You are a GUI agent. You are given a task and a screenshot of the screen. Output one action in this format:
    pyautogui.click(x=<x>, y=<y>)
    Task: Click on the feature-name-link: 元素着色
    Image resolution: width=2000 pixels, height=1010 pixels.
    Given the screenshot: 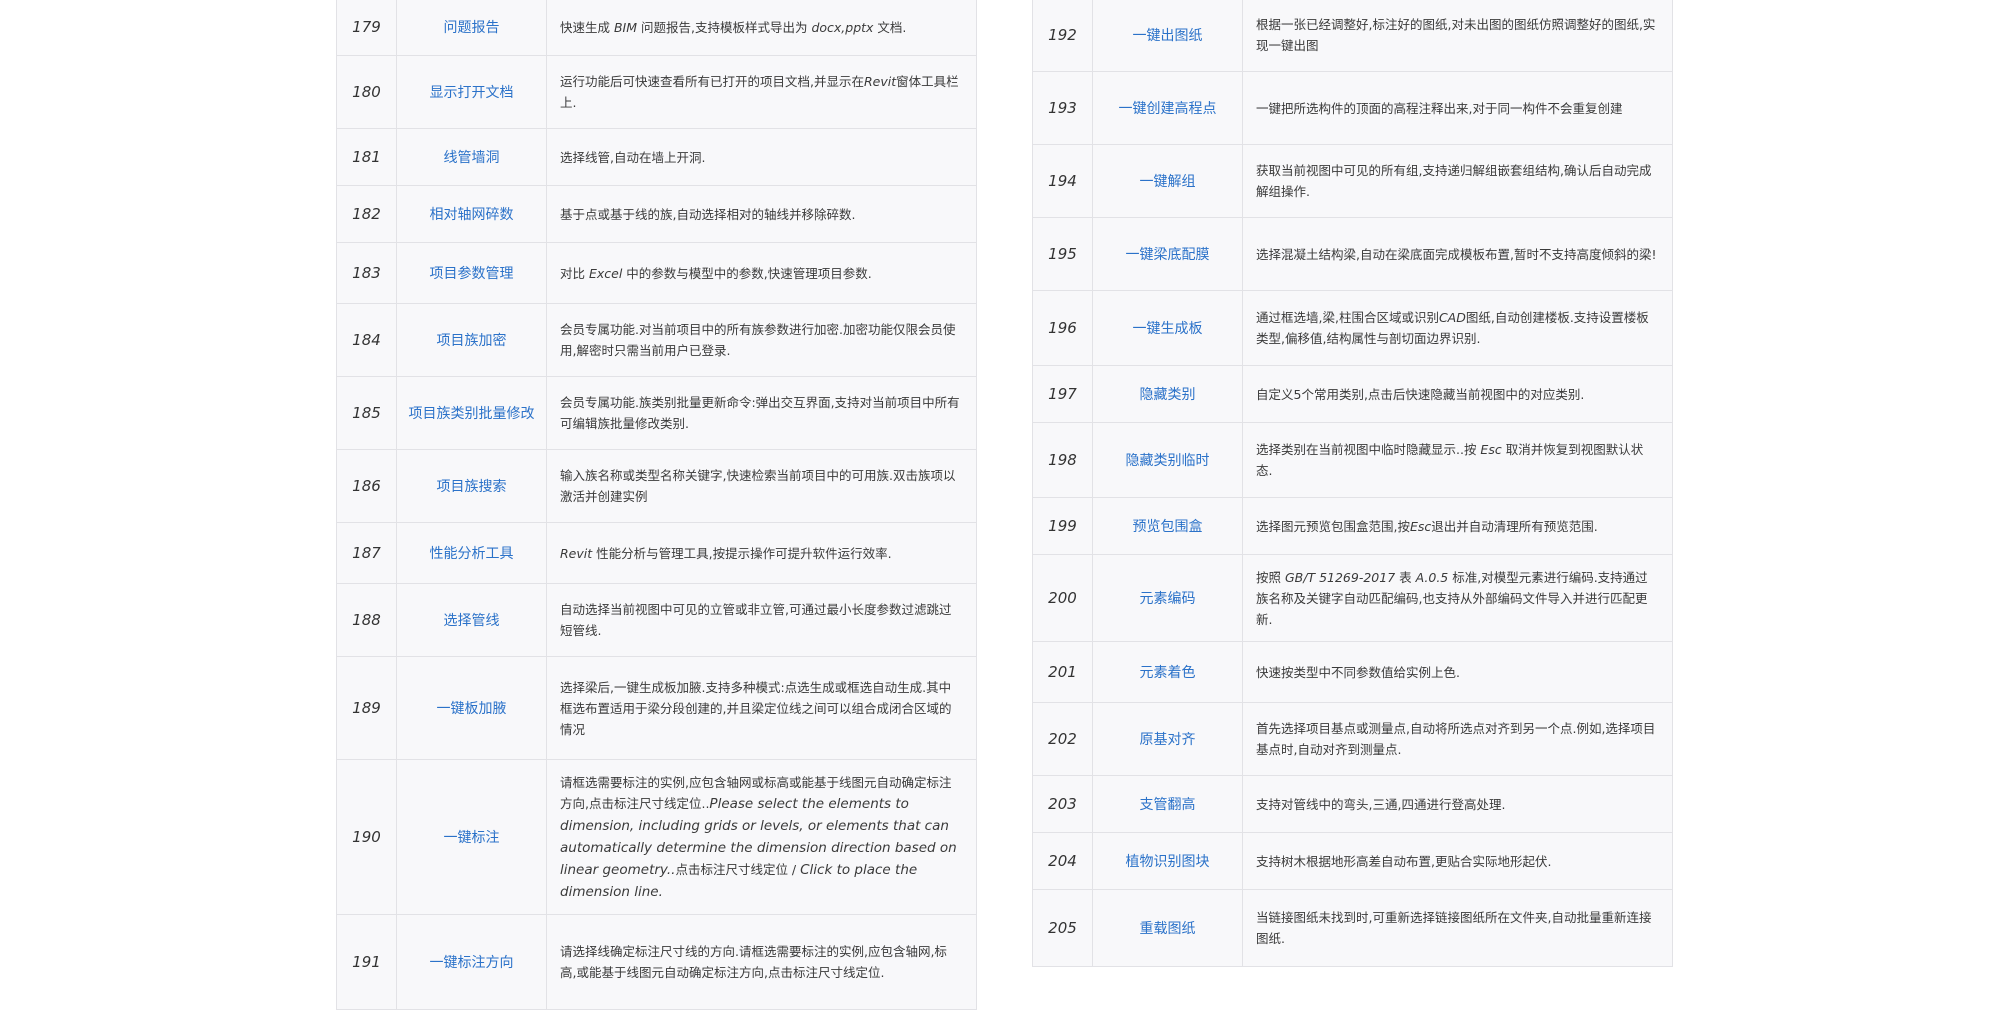 What is the action you would take?
    pyautogui.click(x=1168, y=673)
    